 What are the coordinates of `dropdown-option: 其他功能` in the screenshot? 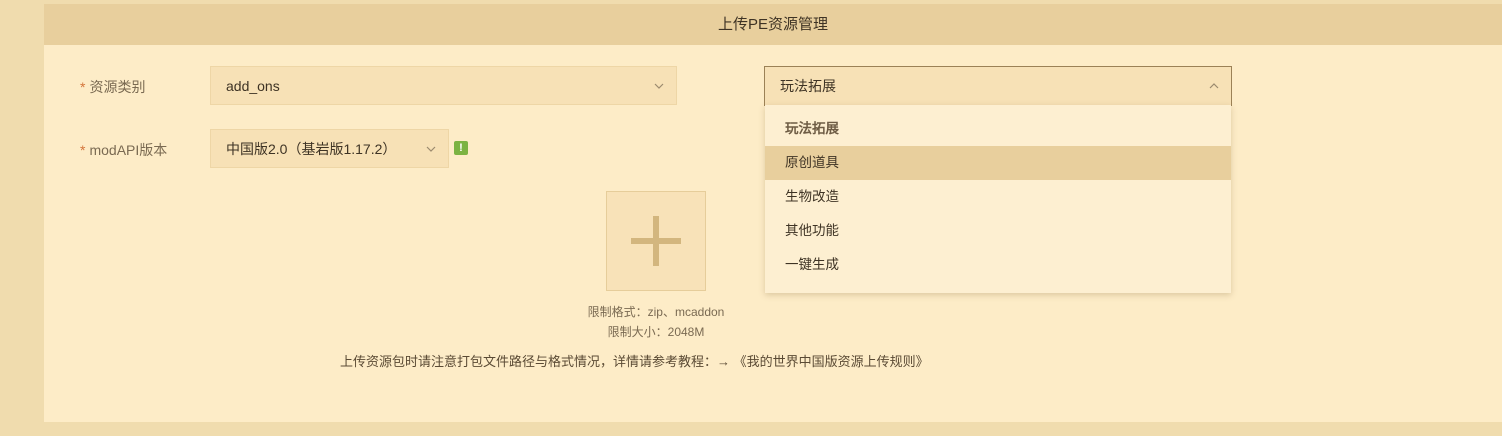 It's located at (998, 231).